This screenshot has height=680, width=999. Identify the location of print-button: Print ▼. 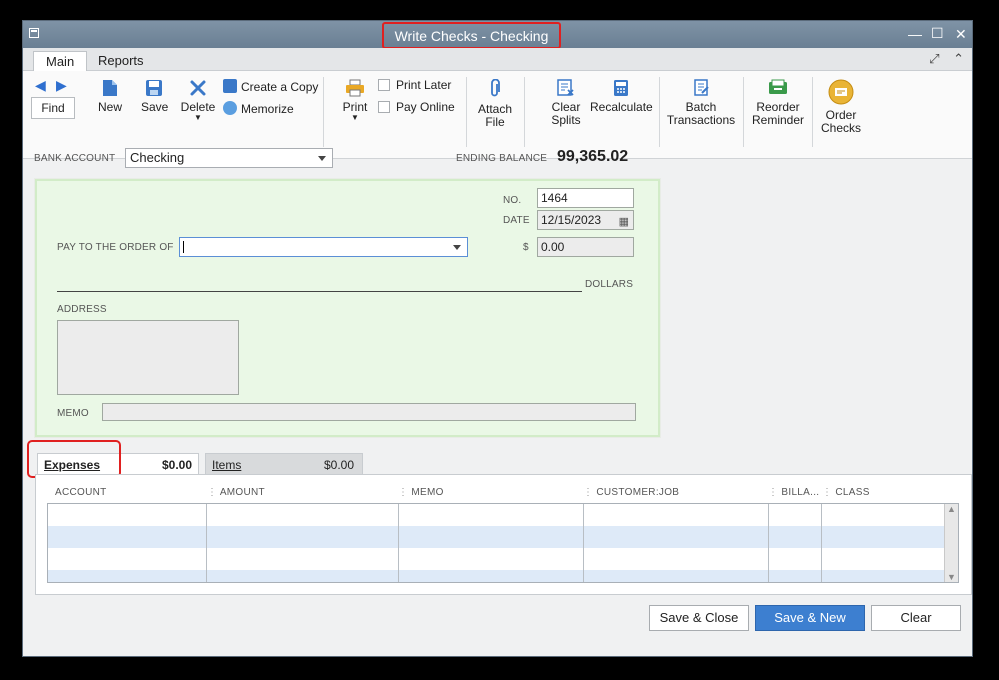
(355, 100).